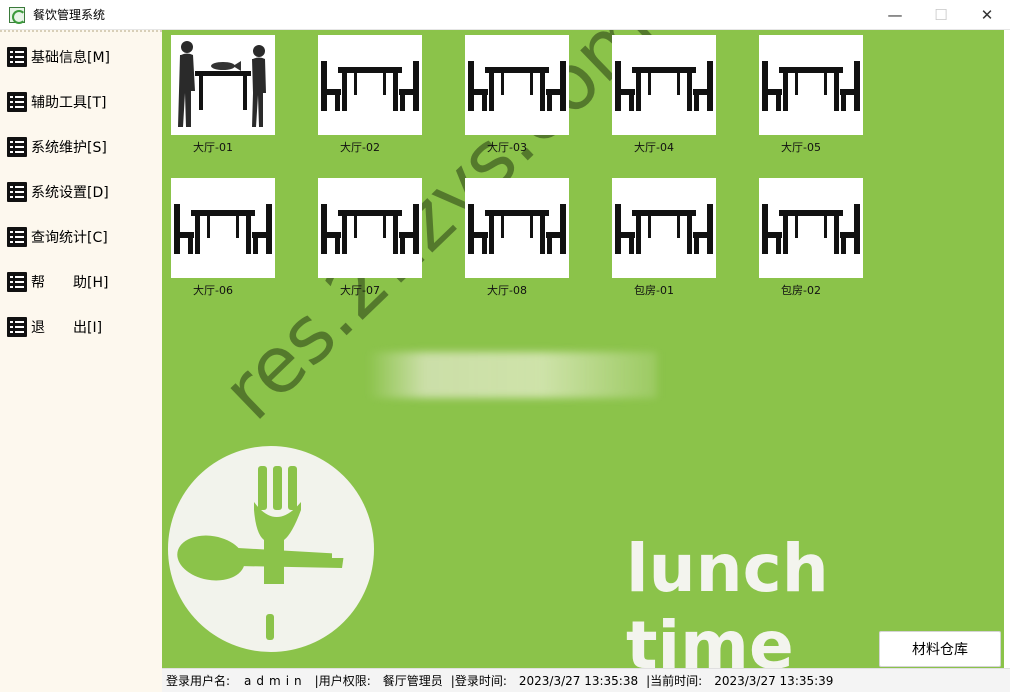 The width and height of the screenshot is (1010, 692). I want to click on table-label: 大厅-03, so click(507, 147).